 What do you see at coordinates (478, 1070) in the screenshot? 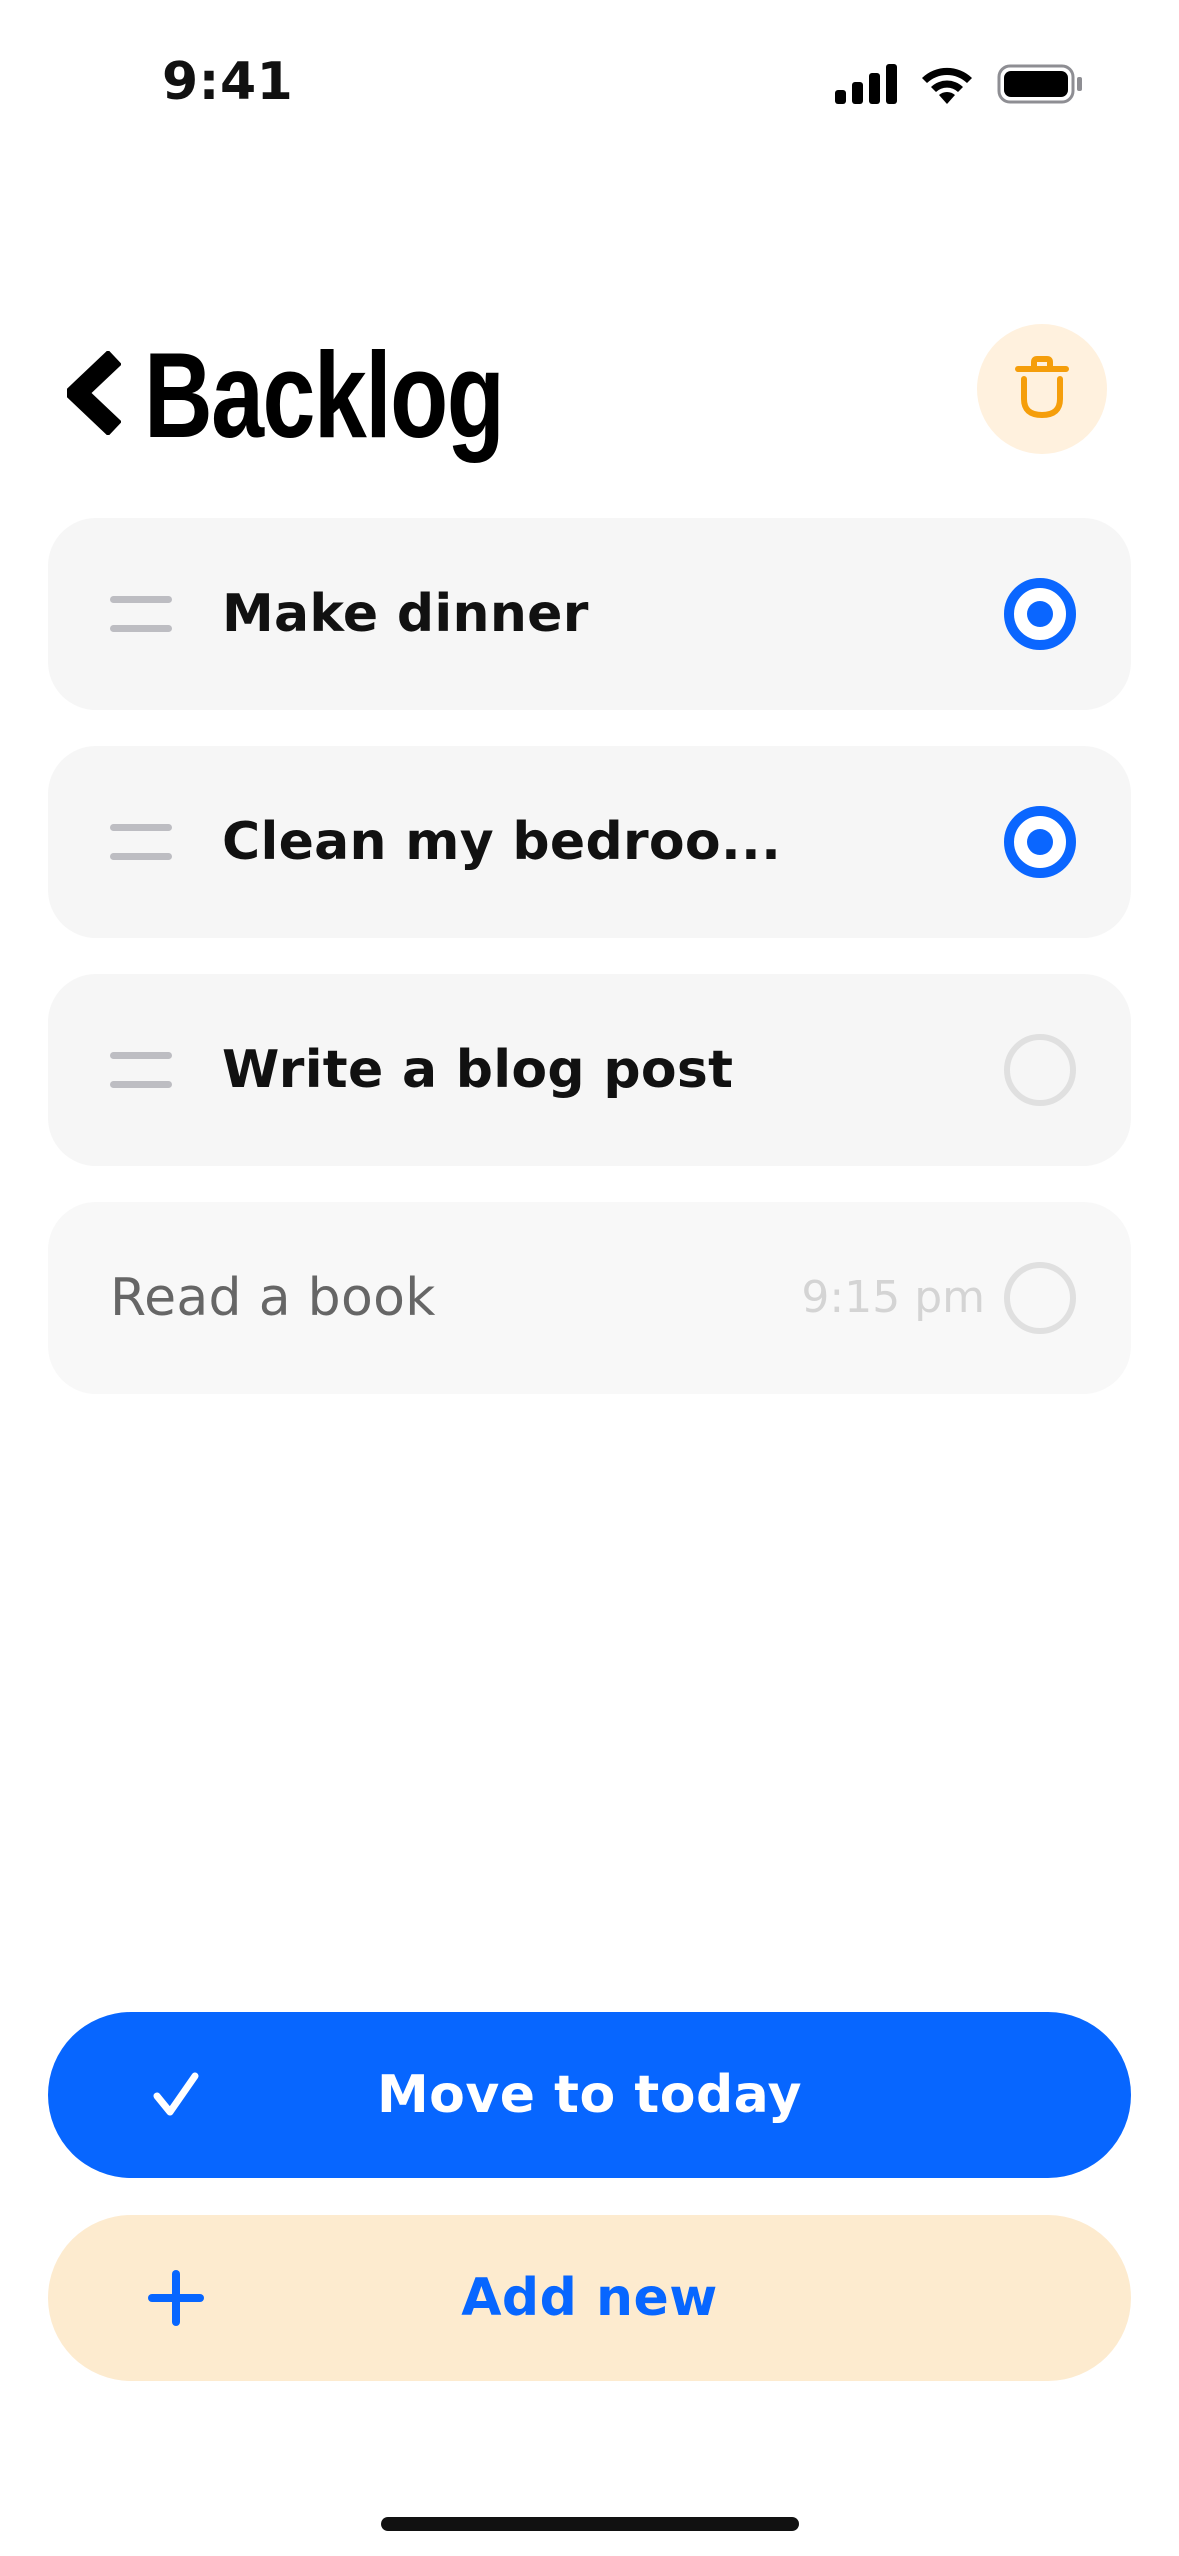
I see `task-label: Write a blog post` at bounding box center [478, 1070].